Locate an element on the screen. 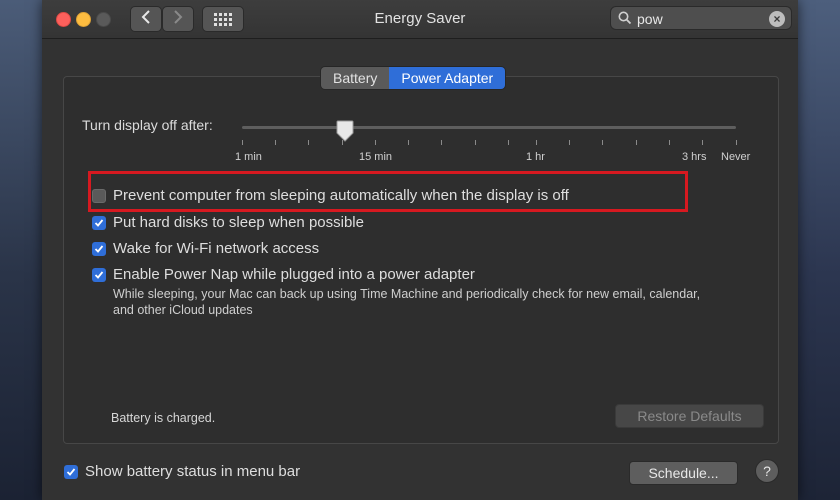 The image size is (840, 500). title-bar: Energy Saver × is located at coordinates (420, 19).